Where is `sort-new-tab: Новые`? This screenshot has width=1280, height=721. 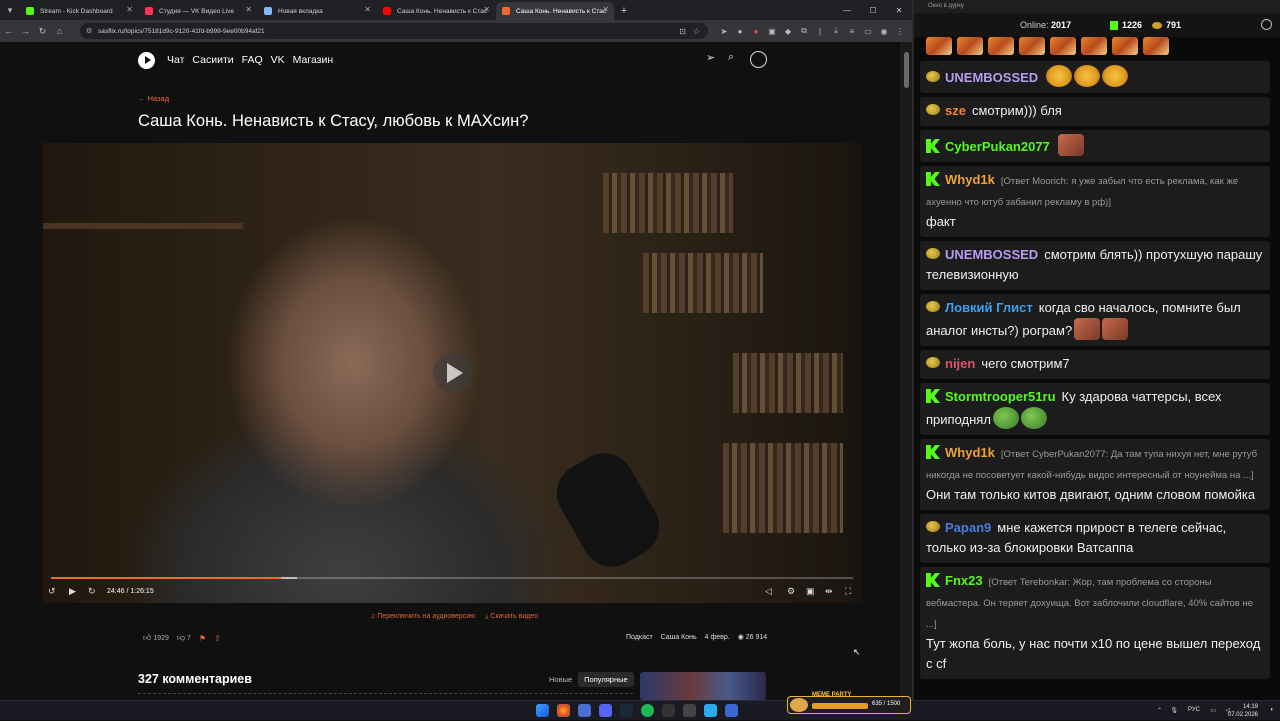
sort-new-tab: Новые is located at coordinates (560, 679).